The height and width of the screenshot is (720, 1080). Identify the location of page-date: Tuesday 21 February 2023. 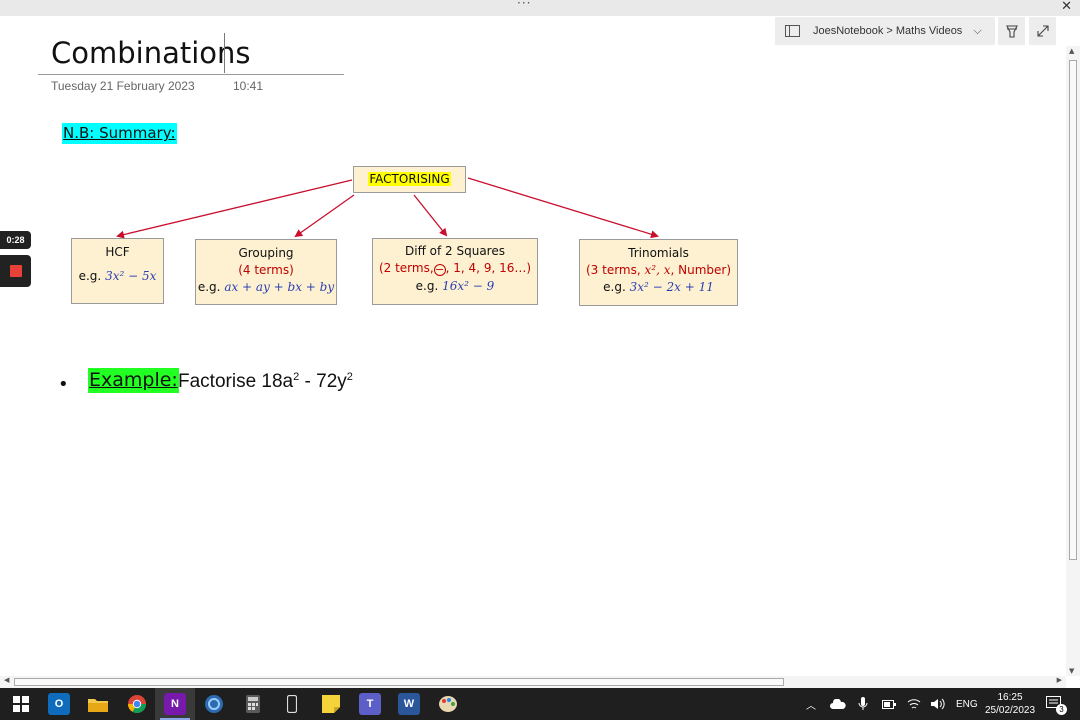
(123, 86).